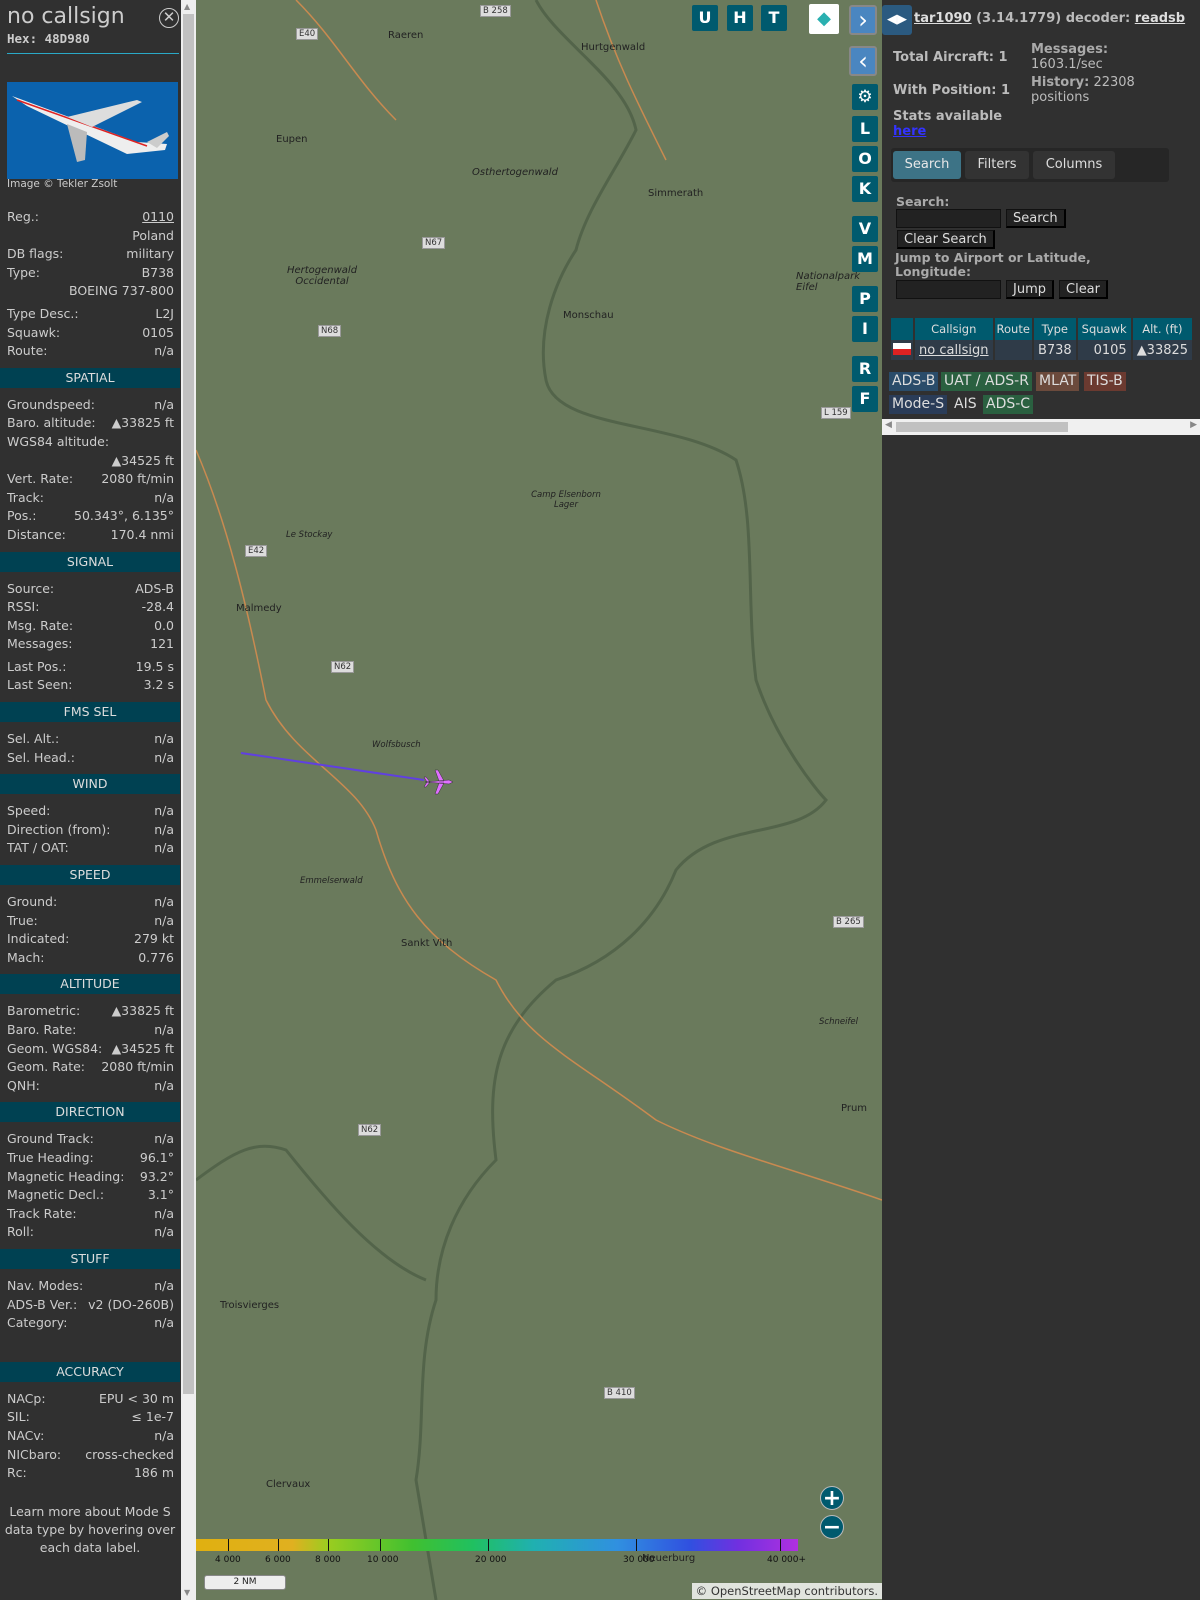 This screenshot has height=1600, width=1200. I want to click on col-callsign: Callsign, so click(954, 329).